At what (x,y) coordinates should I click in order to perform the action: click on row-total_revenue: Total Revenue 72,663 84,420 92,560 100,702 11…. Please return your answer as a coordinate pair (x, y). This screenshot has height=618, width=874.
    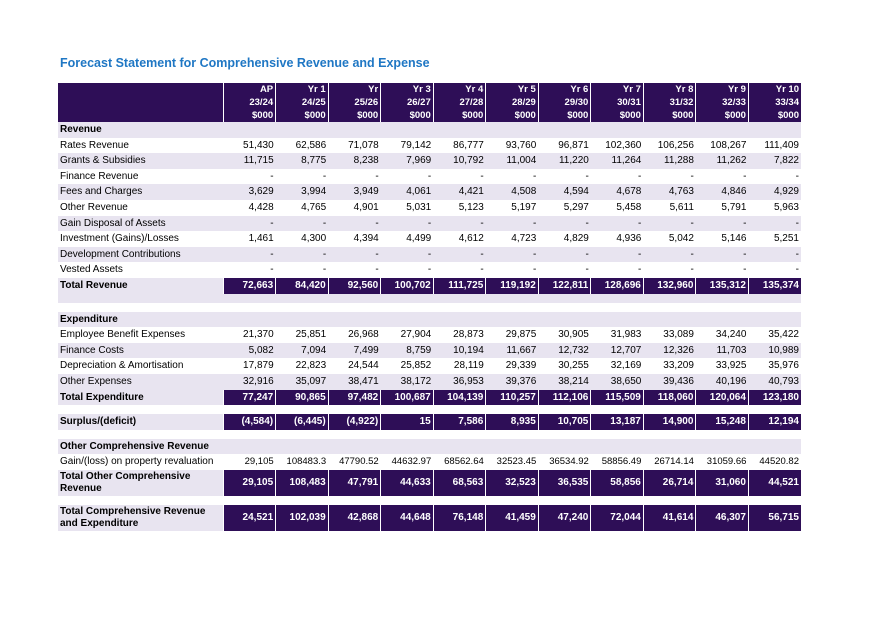
    Looking at the image, I should click on (429, 285).